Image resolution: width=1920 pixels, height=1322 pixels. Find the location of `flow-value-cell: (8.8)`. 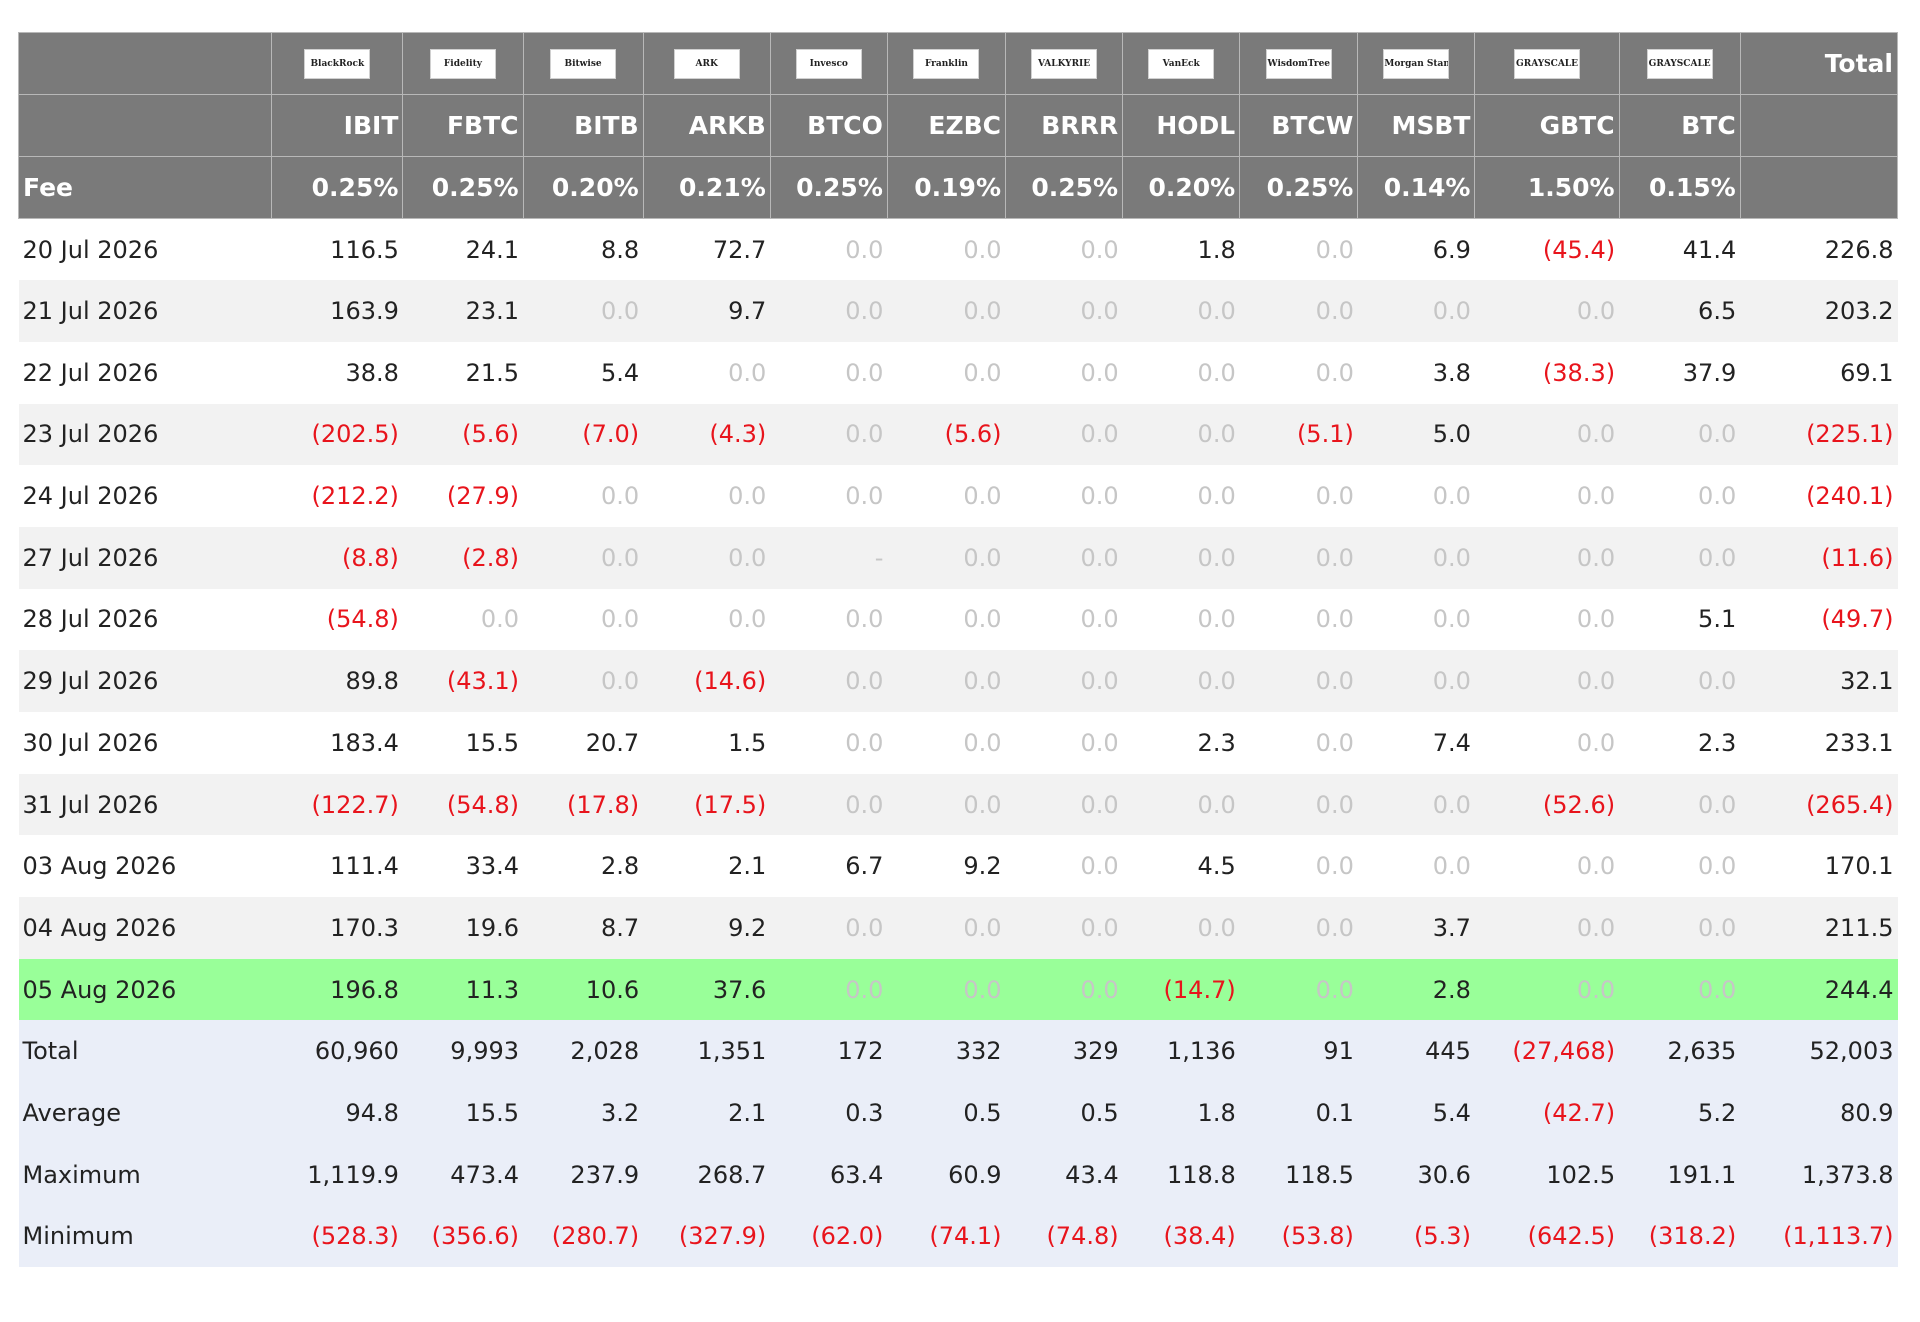

flow-value-cell: (8.8) is located at coordinates (337, 557).